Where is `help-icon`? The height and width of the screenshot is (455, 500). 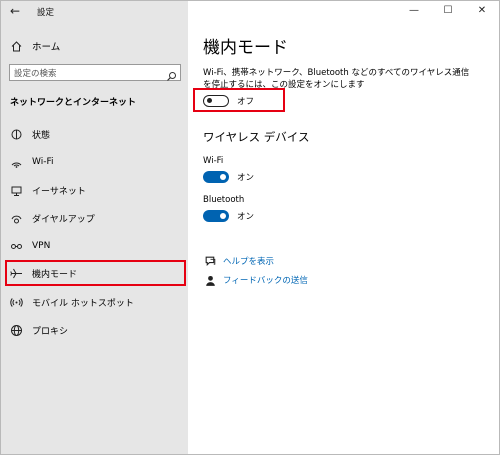 help-icon is located at coordinates (210, 261).